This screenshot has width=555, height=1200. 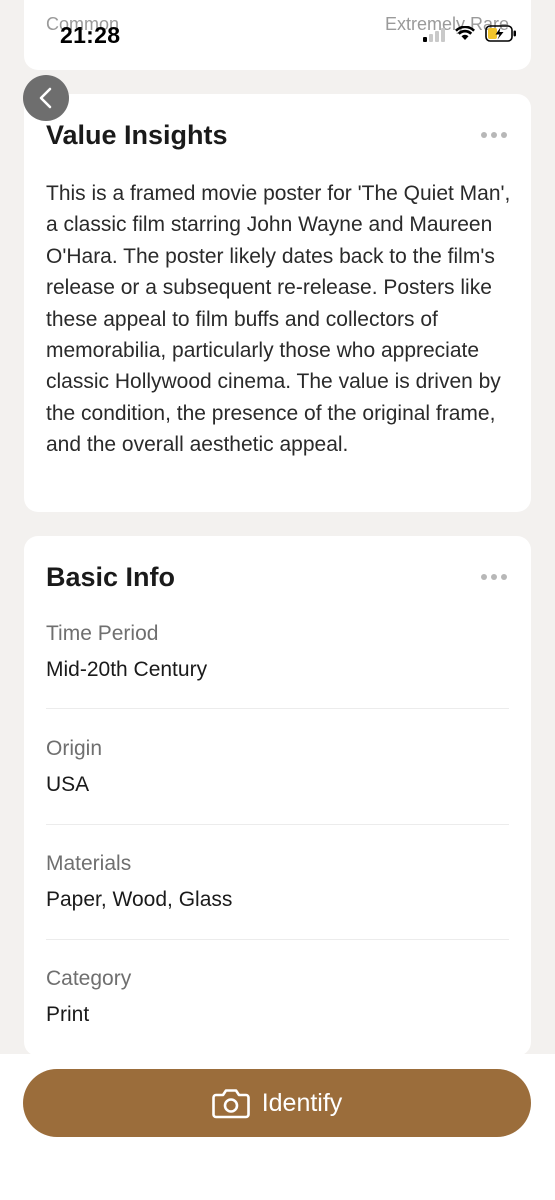 I want to click on identify-button: Identify, so click(x=277, y=1103).